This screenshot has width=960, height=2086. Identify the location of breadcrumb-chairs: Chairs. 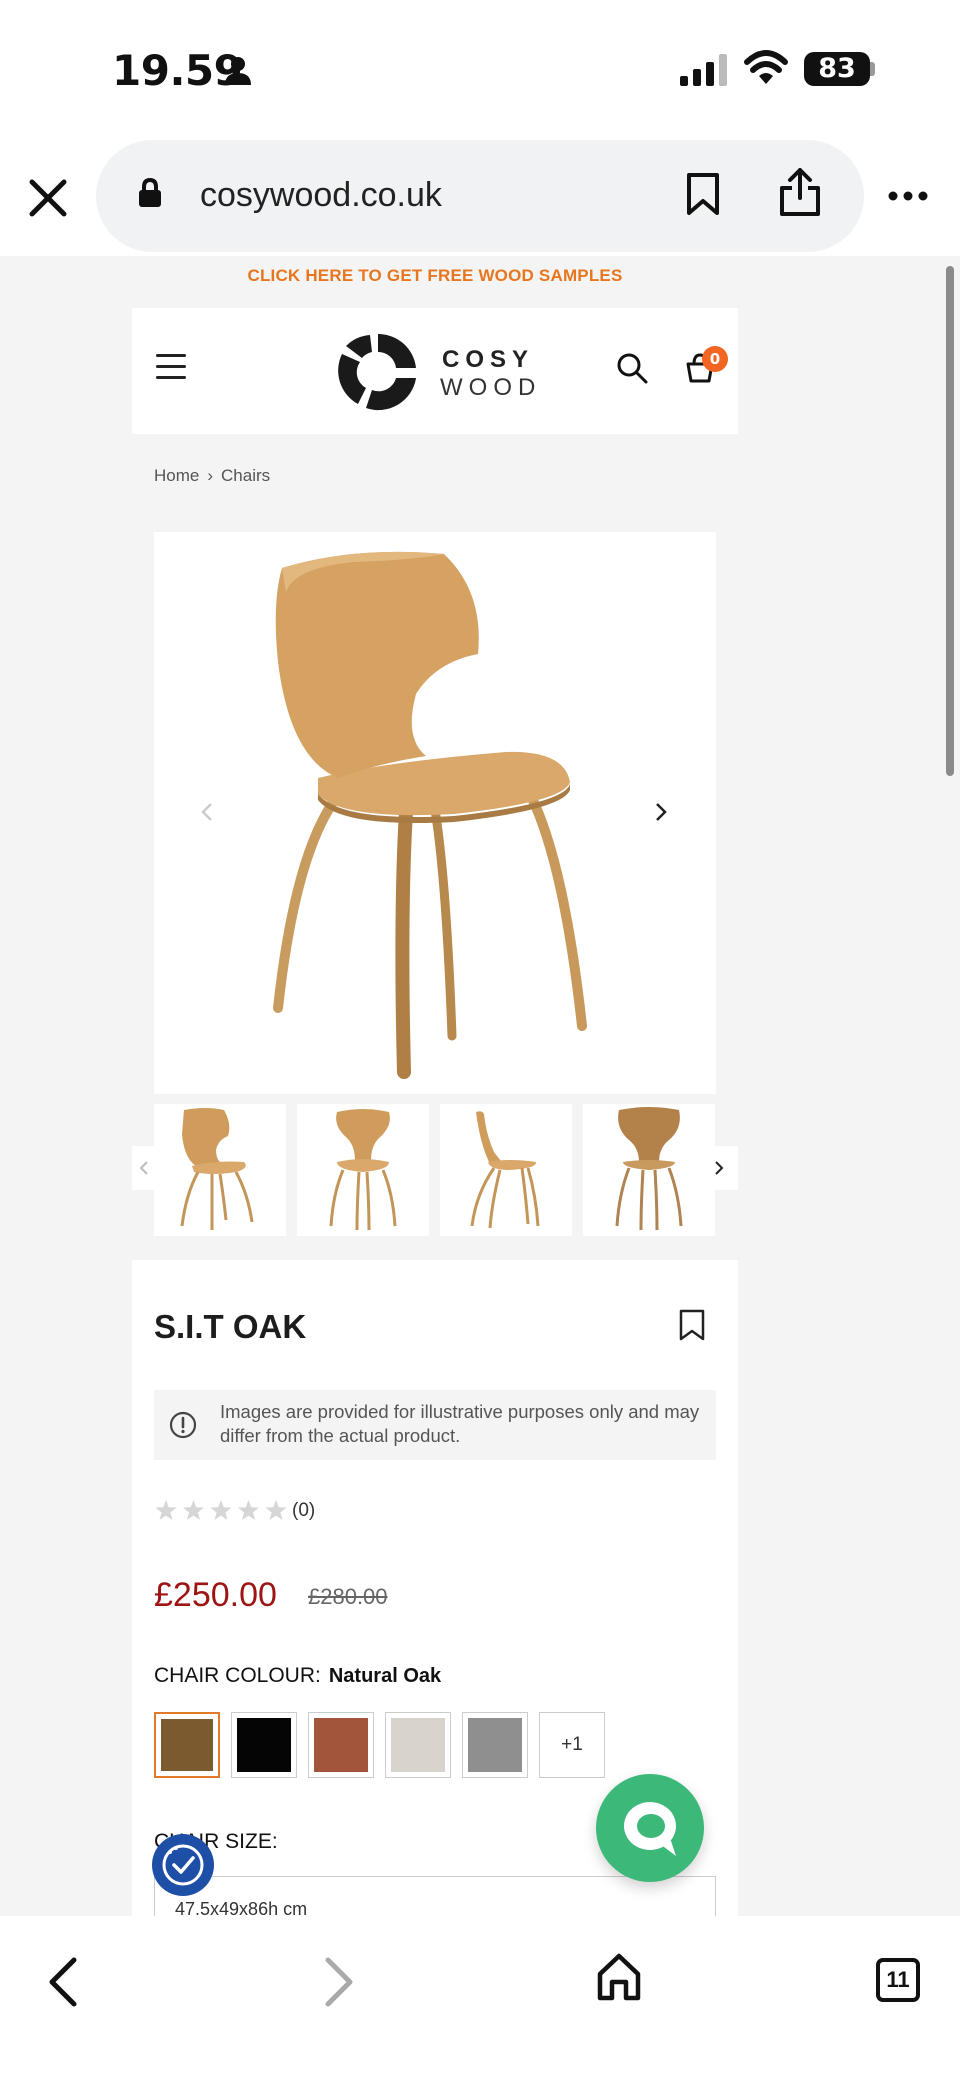
(245, 475).